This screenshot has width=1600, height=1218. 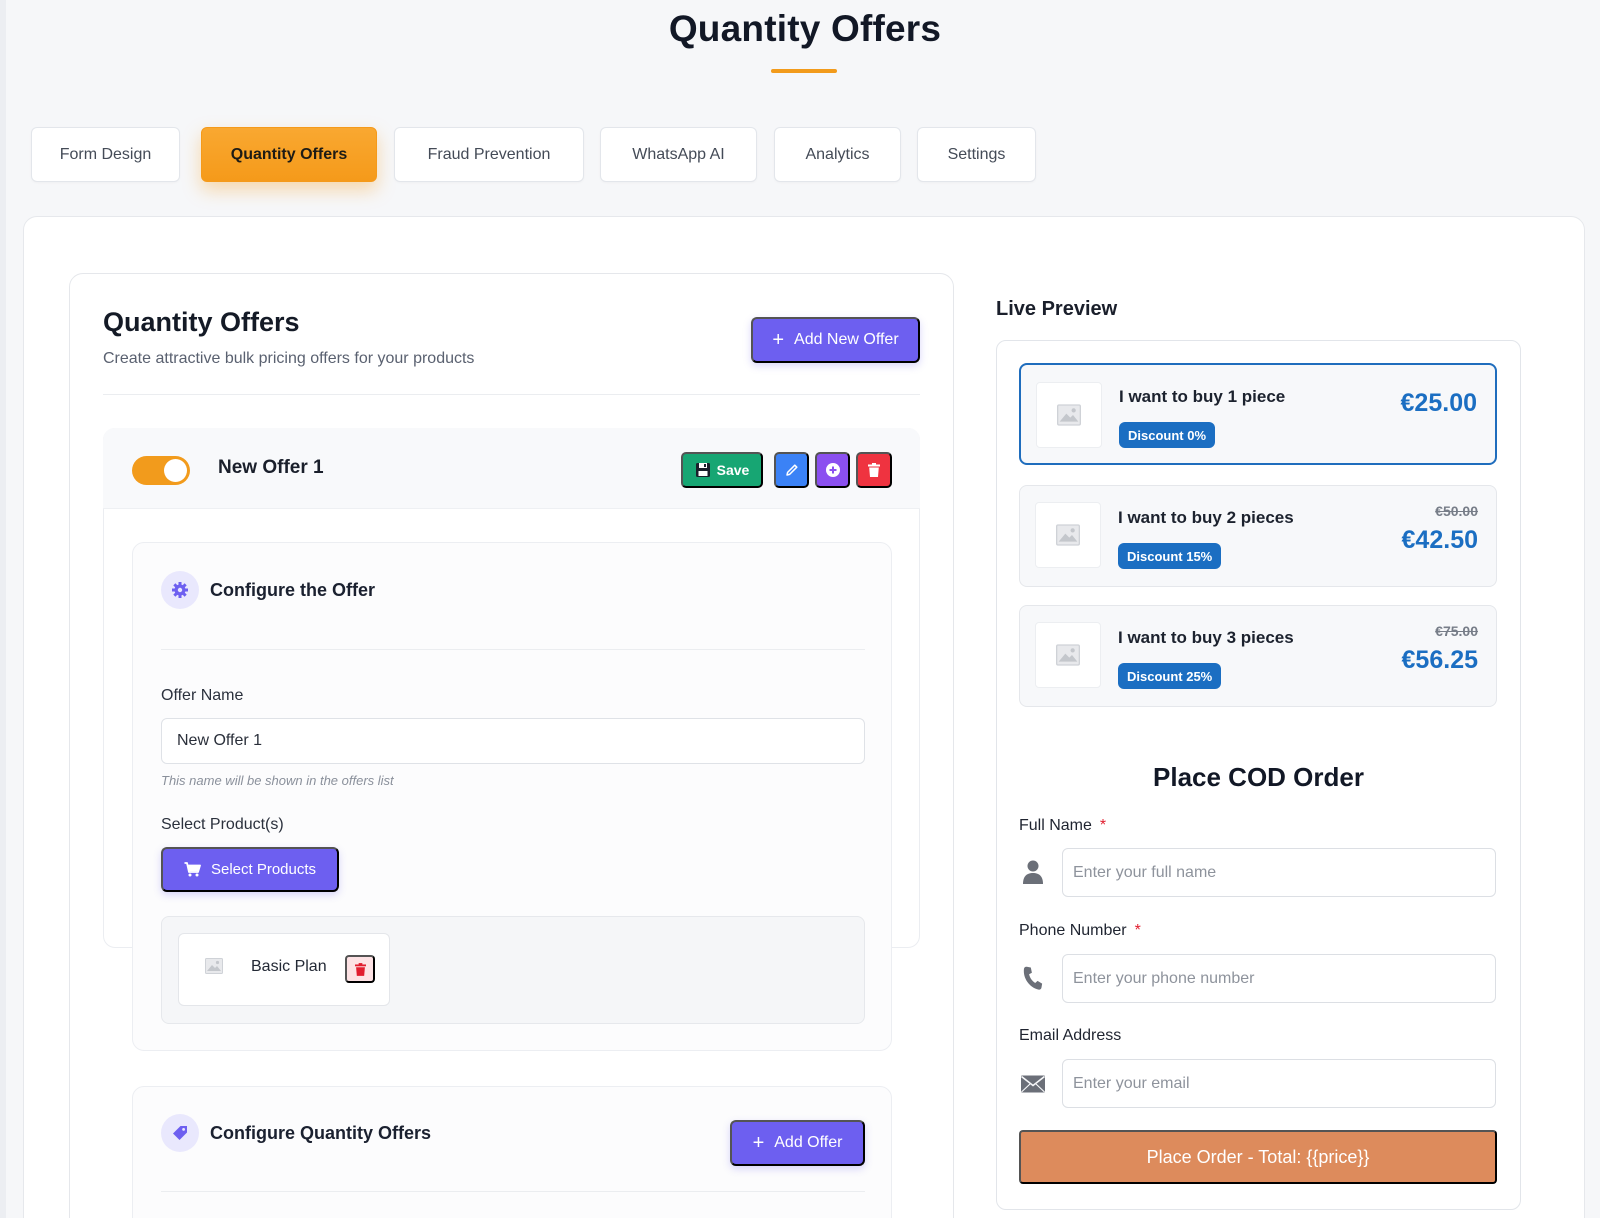 I want to click on add-offer-button: + Add Offer, so click(x=797, y=1143).